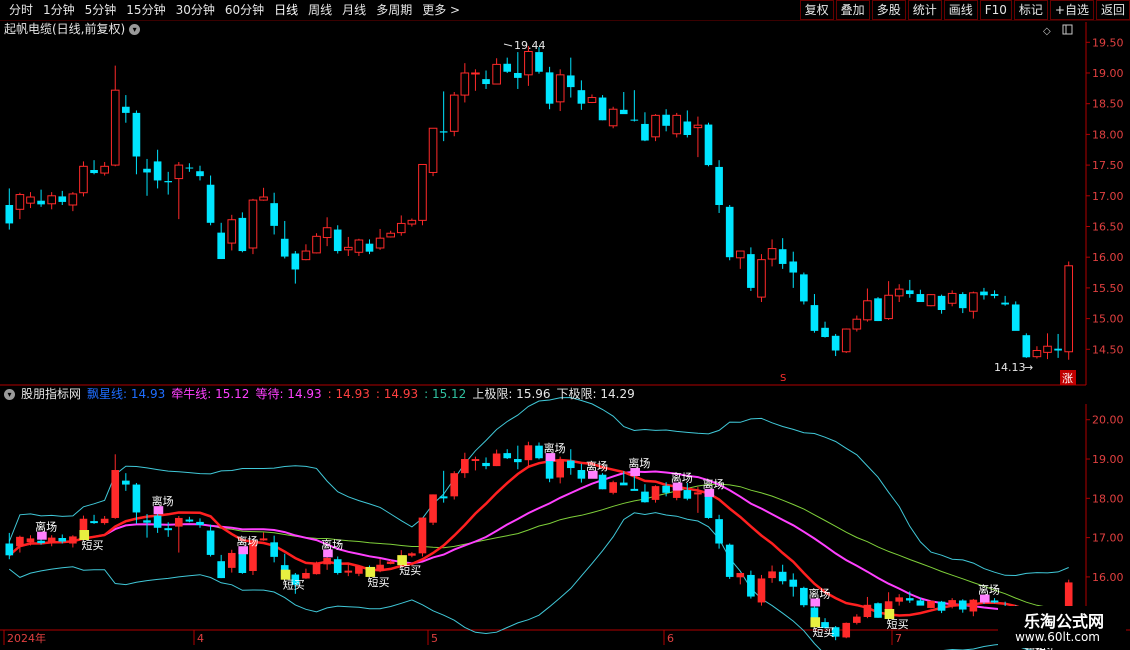  Describe the element at coordinates (288, 394) in the screenshot. I see `indicator-value-2: 等待: 14.93` at that location.